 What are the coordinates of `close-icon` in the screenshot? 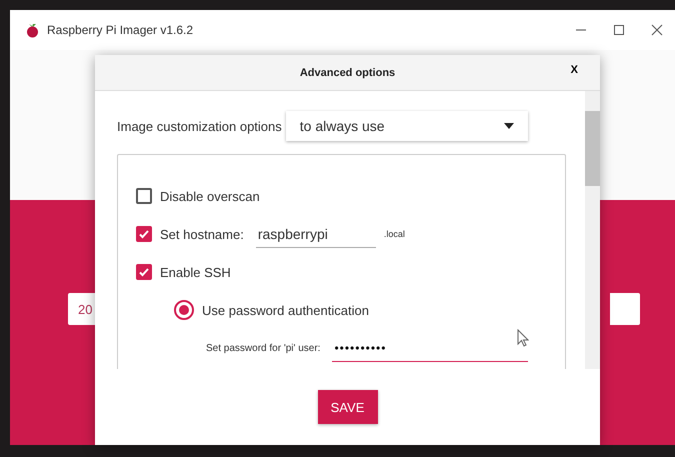 It's located at (657, 30).